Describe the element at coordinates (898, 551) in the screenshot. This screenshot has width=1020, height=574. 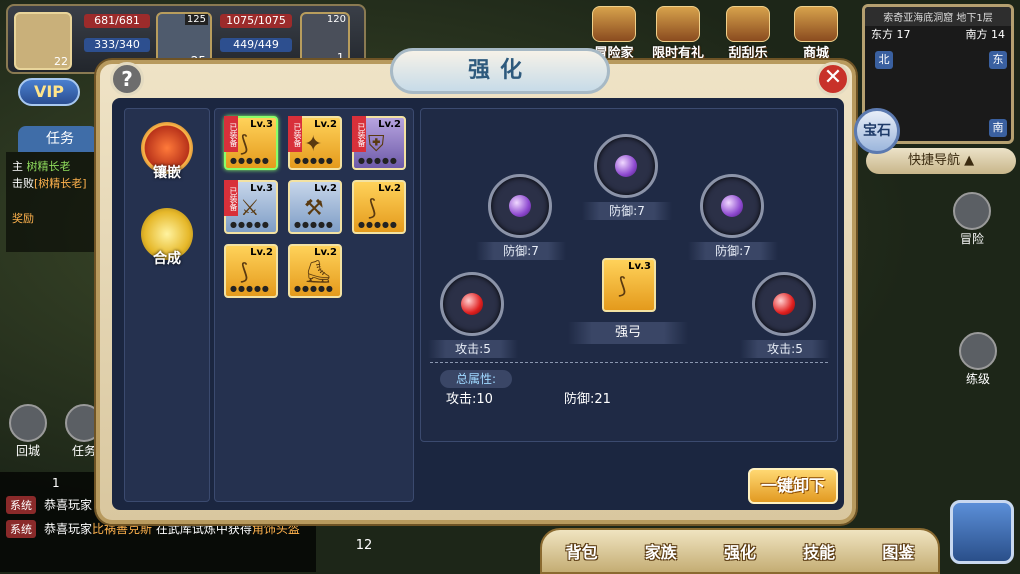
I see `codex-button: 图鉴` at that location.